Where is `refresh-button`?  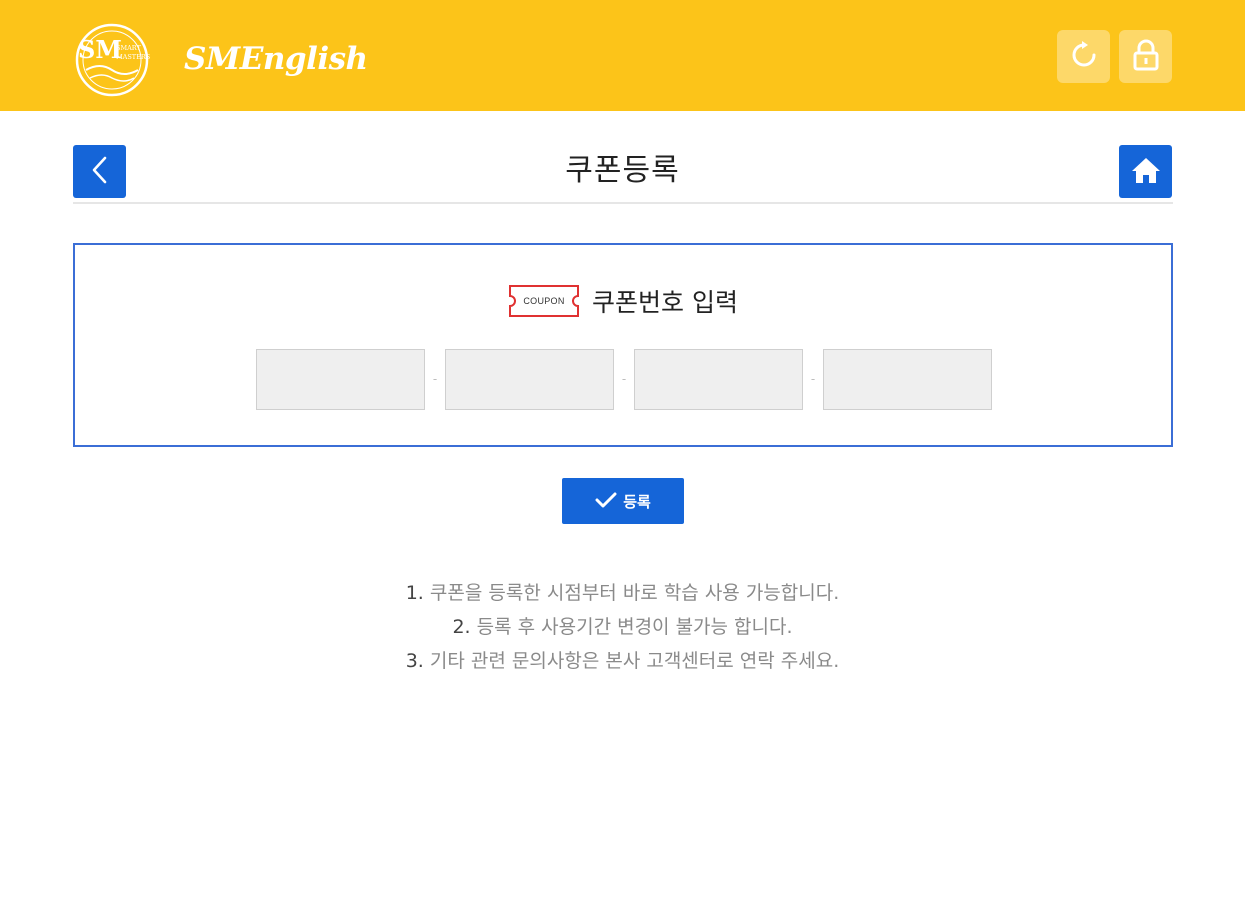 refresh-button is located at coordinates (1083, 56).